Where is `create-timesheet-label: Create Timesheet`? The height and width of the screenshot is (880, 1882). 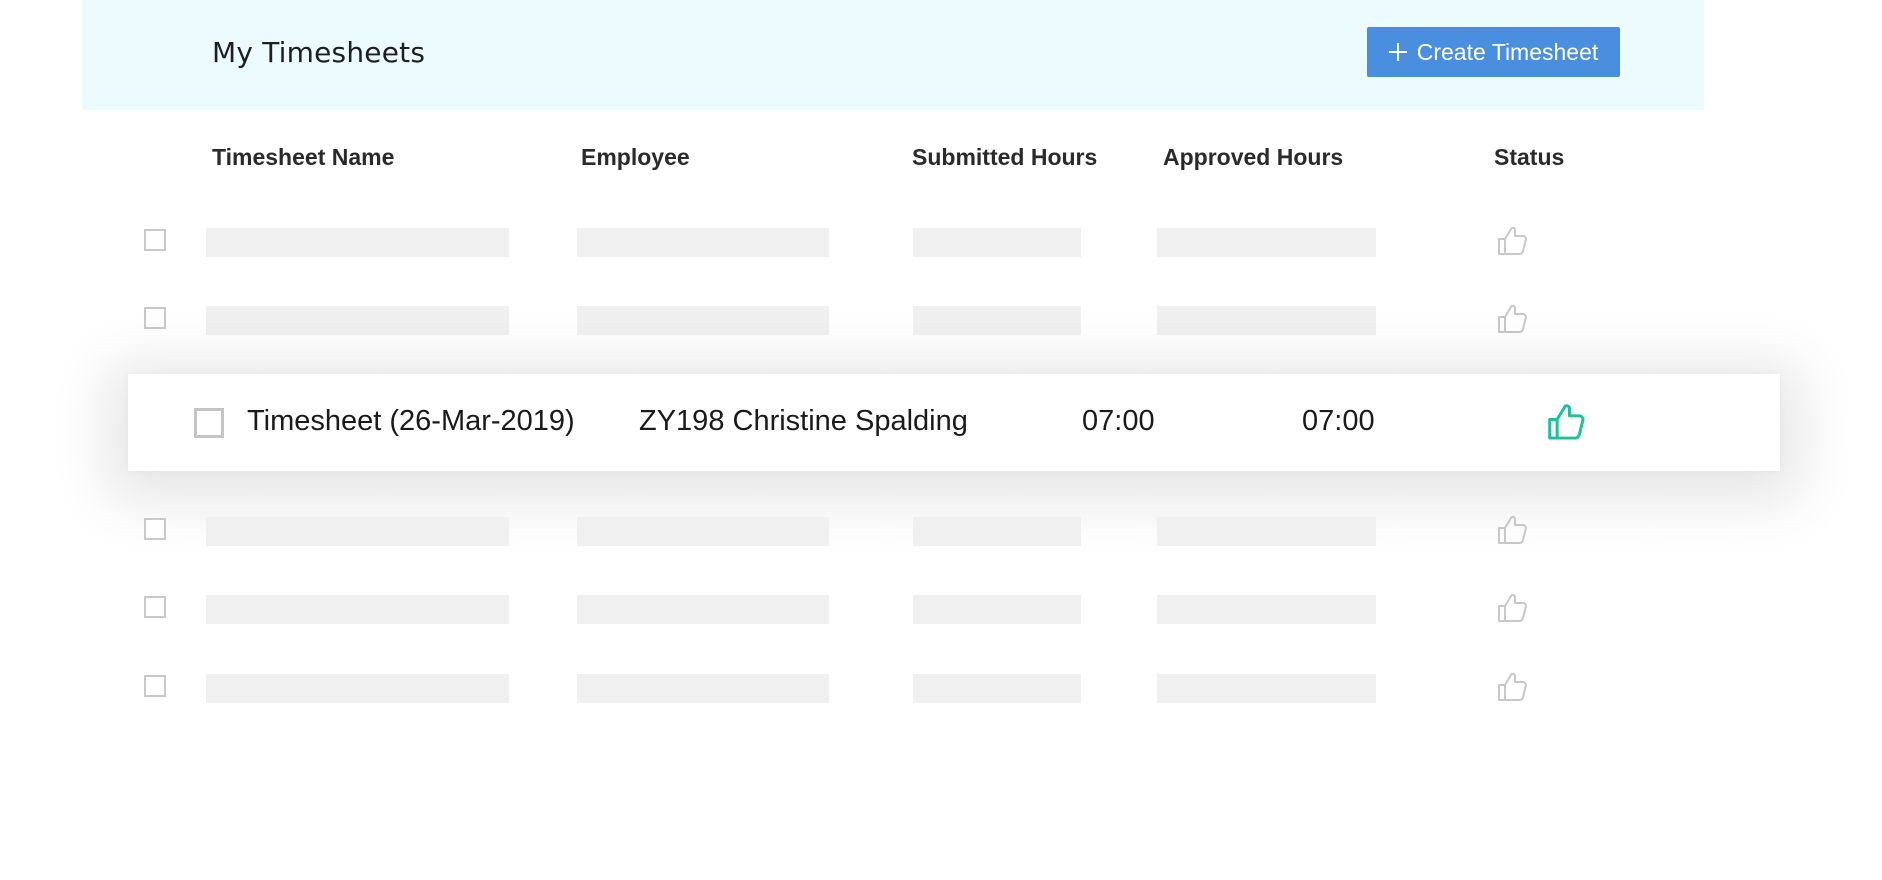 create-timesheet-label: Create Timesheet is located at coordinates (1507, 51).